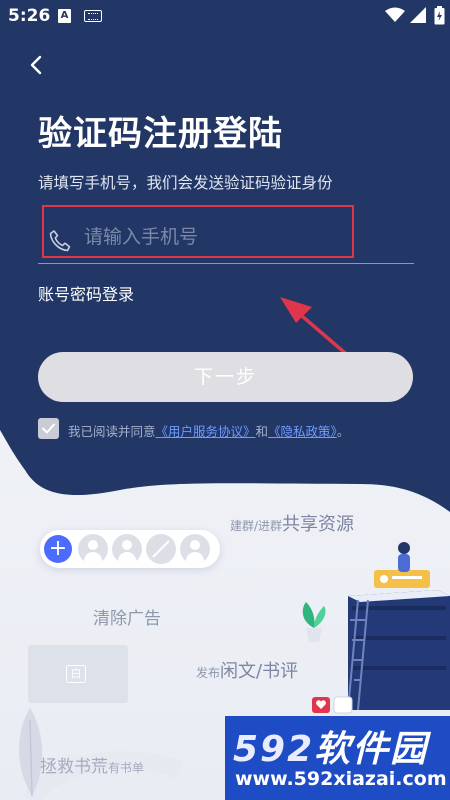 Image resolution: width=450 pixels, height=800 pixels. What do you see at coordinates (74, 767) in the screenshot?
I see `rescue-main: 拯救书荒` at bounding box center [74, 767].